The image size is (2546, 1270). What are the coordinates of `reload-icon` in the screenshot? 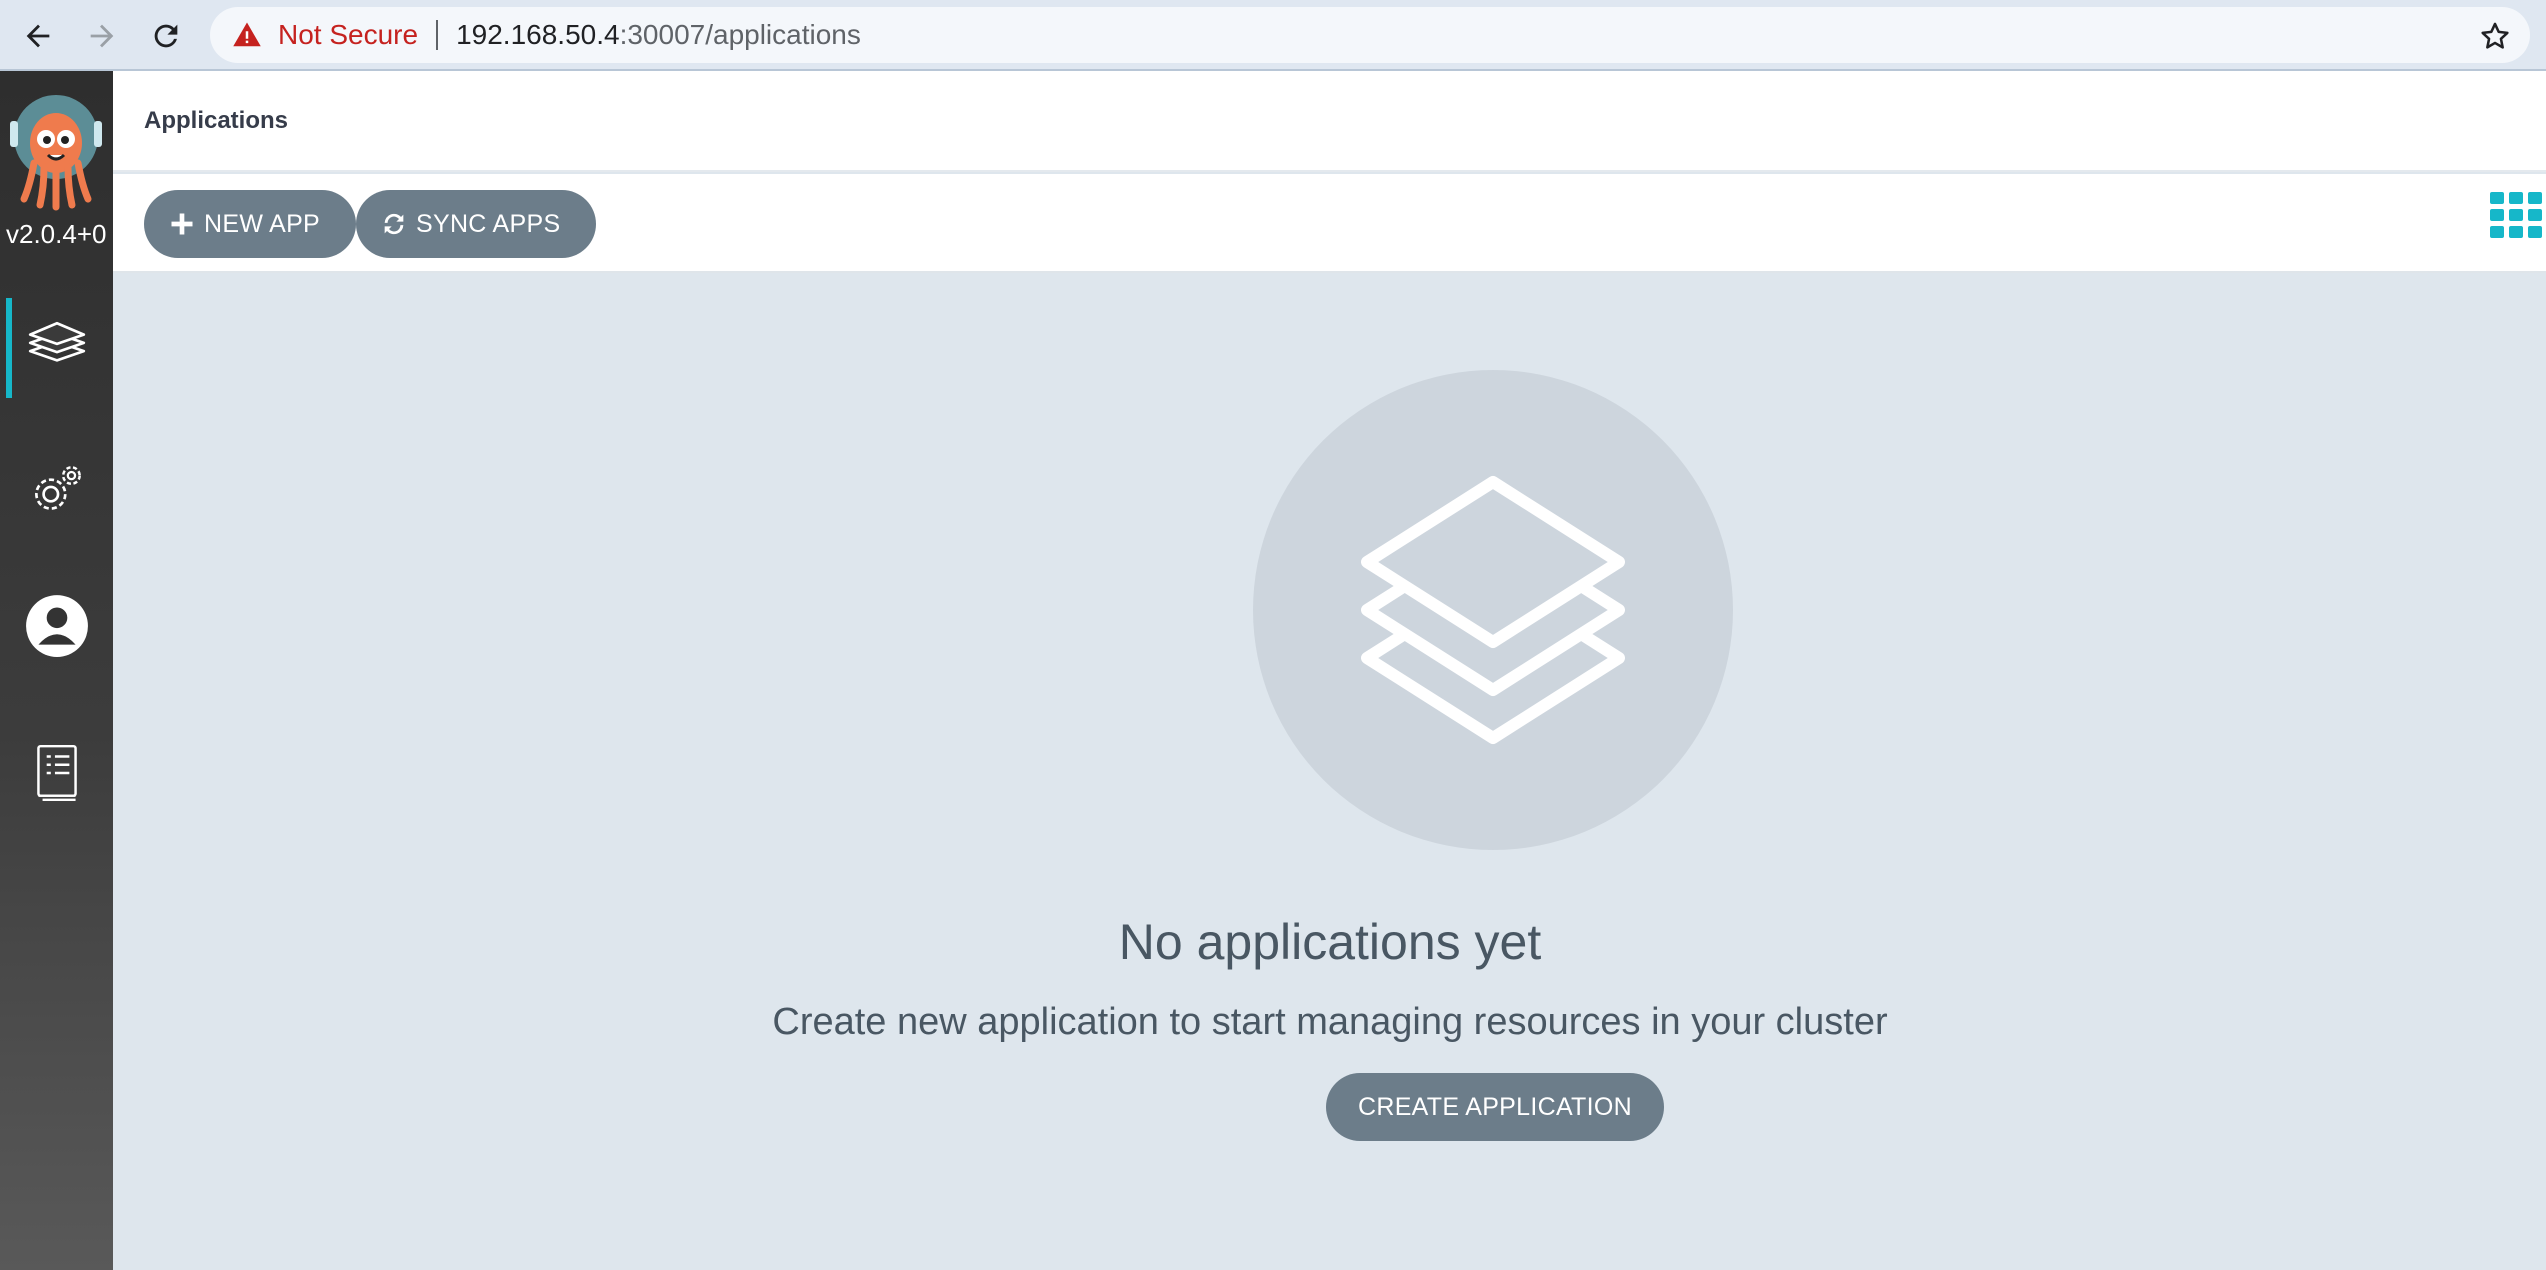 It's located at (166, 36).